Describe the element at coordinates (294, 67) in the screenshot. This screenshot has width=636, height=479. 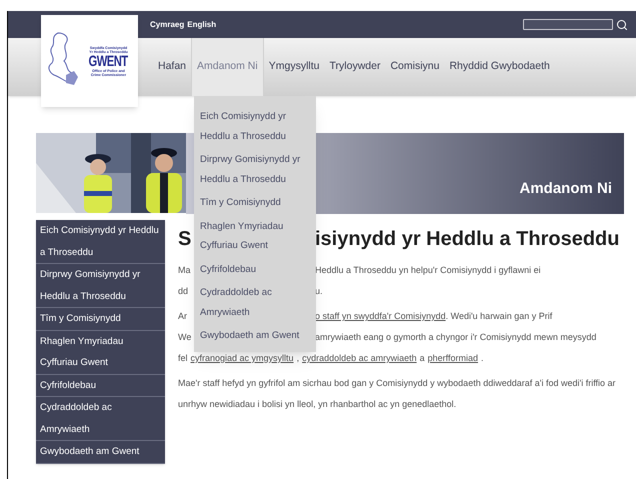
I see `nav-item: Ymgysylltu` at that location.